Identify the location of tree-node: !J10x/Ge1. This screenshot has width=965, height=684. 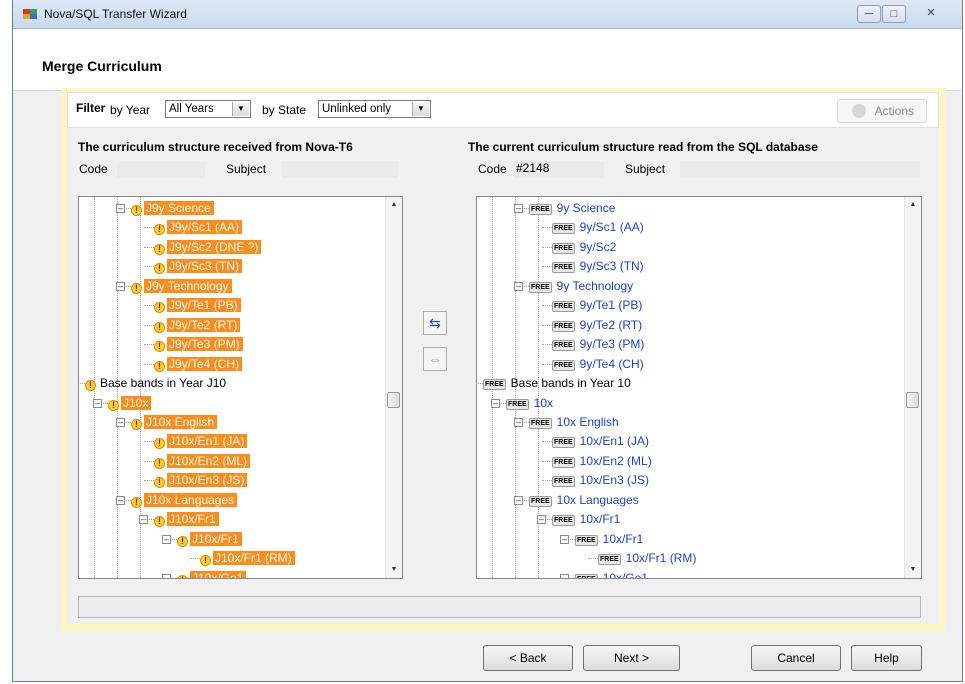
(212, 573).